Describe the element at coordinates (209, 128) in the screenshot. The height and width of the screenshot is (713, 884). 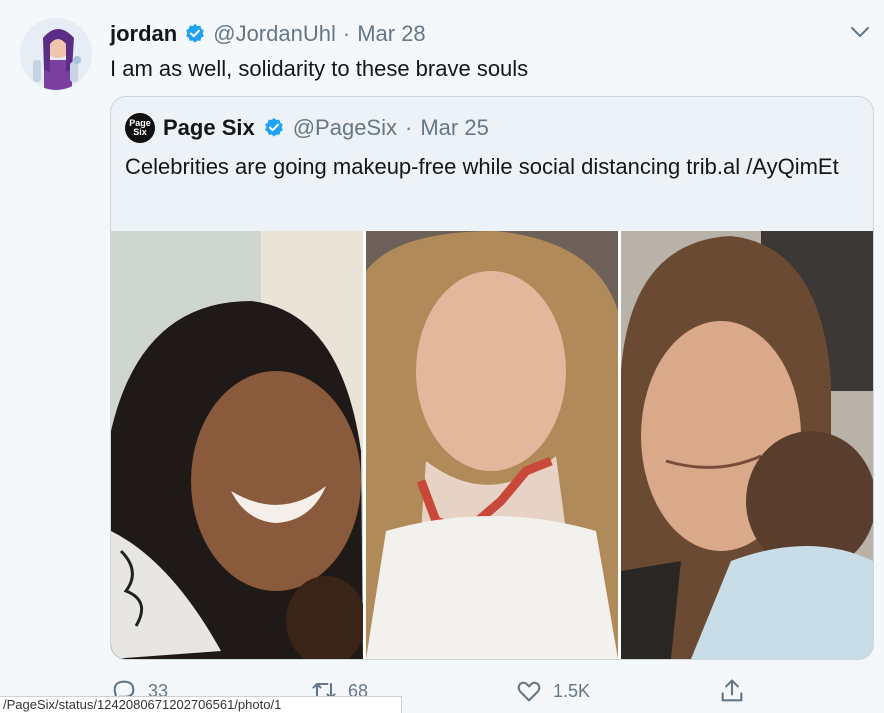
I see `quoted-author-name: Page Six` at that location.